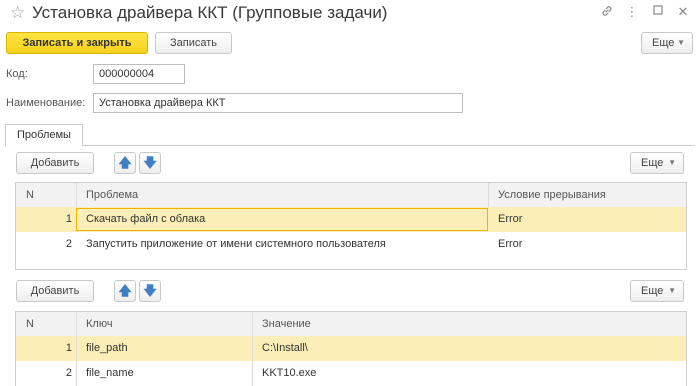 Image resolution: width=700 pixels, height=386 pixels. Describe the element at coordinates (588, 195) in the screenshot. I see `column-header-condition: Условие прерывания` at that location.